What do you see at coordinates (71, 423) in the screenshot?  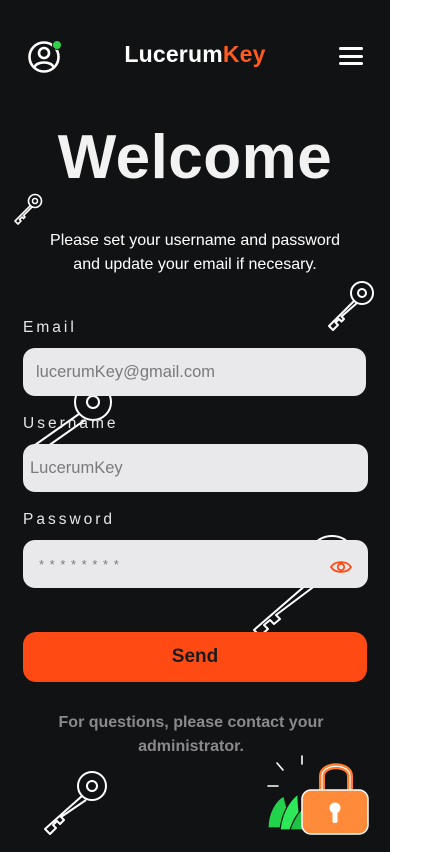 I see `username-label: Username` at bounding box center [71, 423].